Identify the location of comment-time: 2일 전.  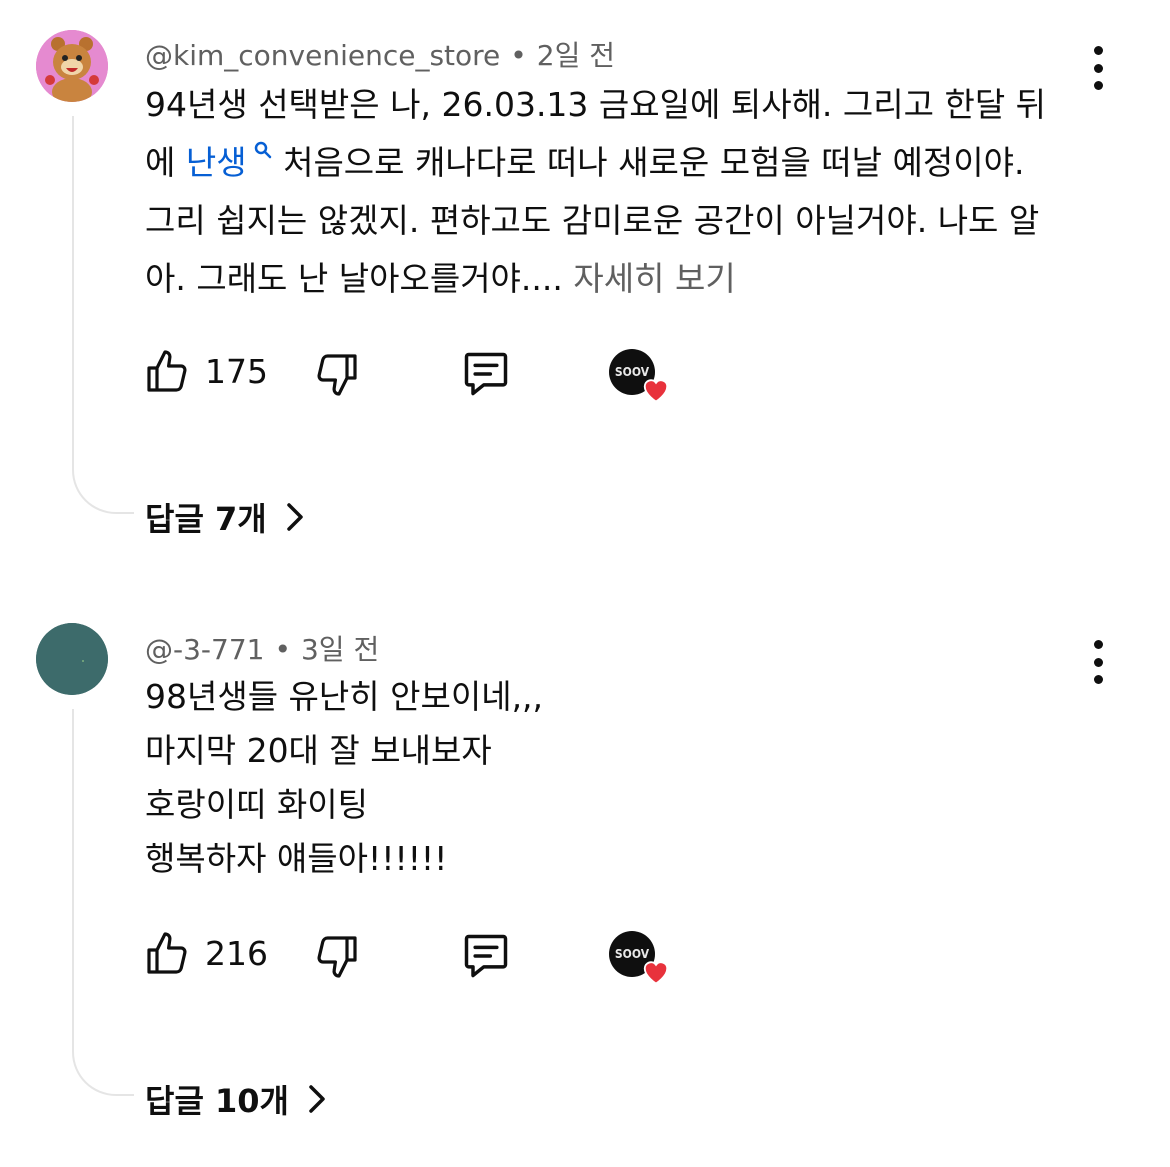
(576, 55).